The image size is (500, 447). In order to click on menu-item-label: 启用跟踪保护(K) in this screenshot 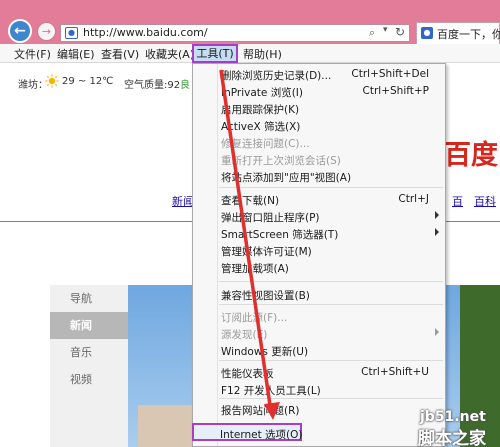, I will do `click(260, 110)`.